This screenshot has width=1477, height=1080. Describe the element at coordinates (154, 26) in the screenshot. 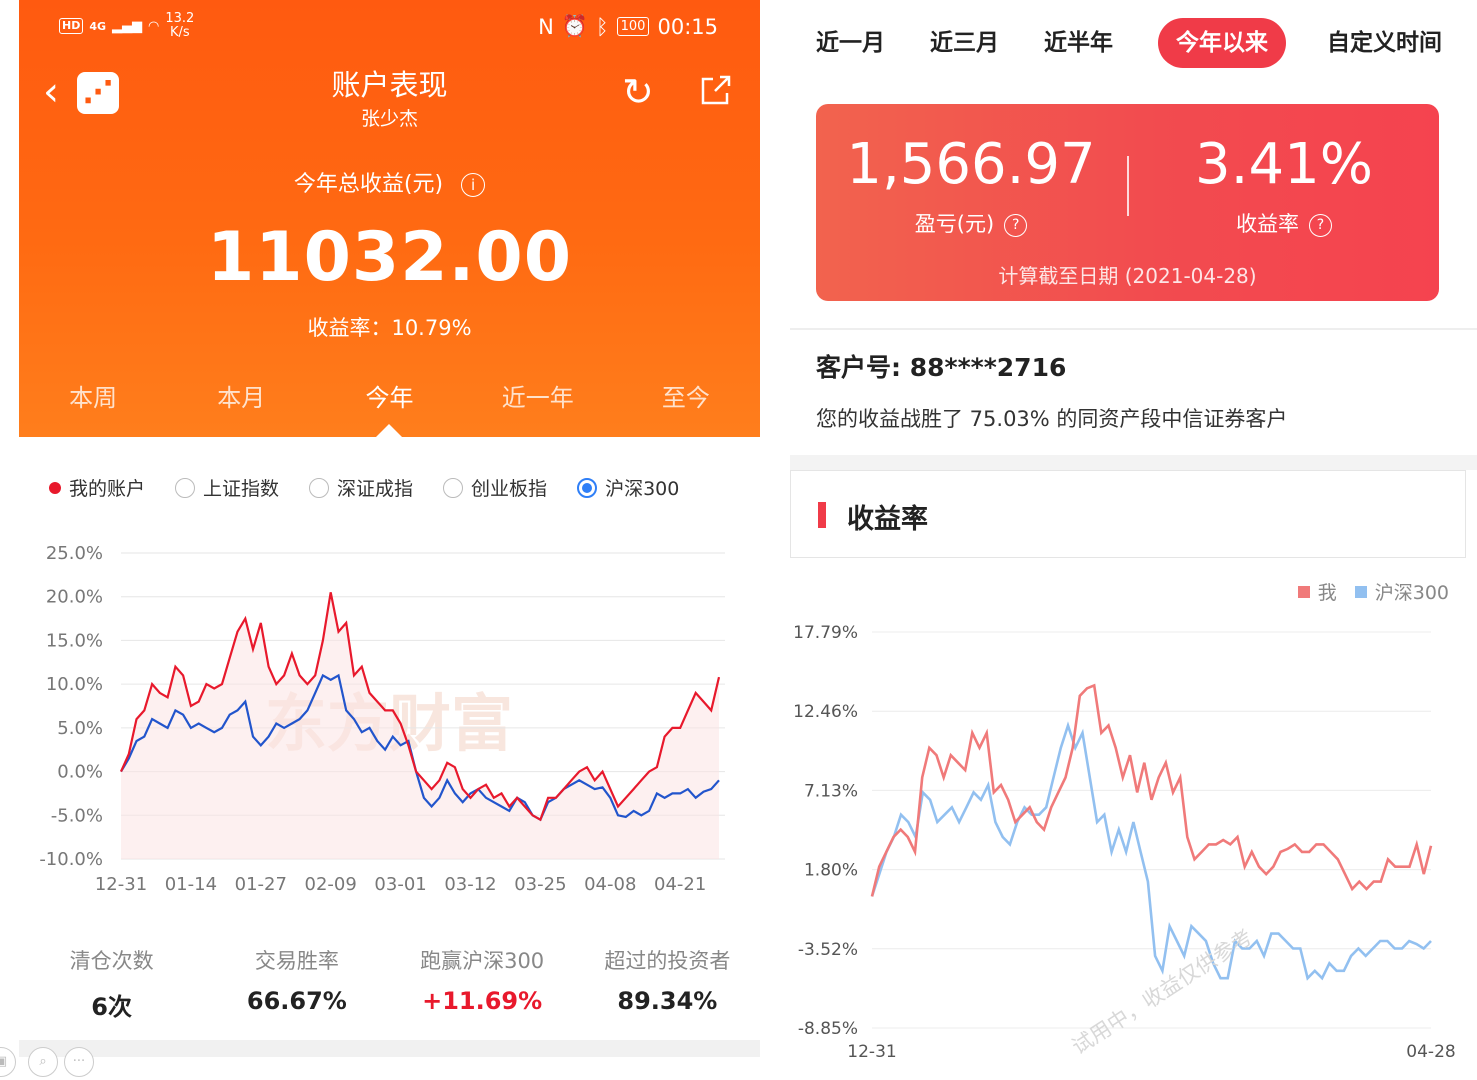

I see `wifi-icon: ◠` at that location.